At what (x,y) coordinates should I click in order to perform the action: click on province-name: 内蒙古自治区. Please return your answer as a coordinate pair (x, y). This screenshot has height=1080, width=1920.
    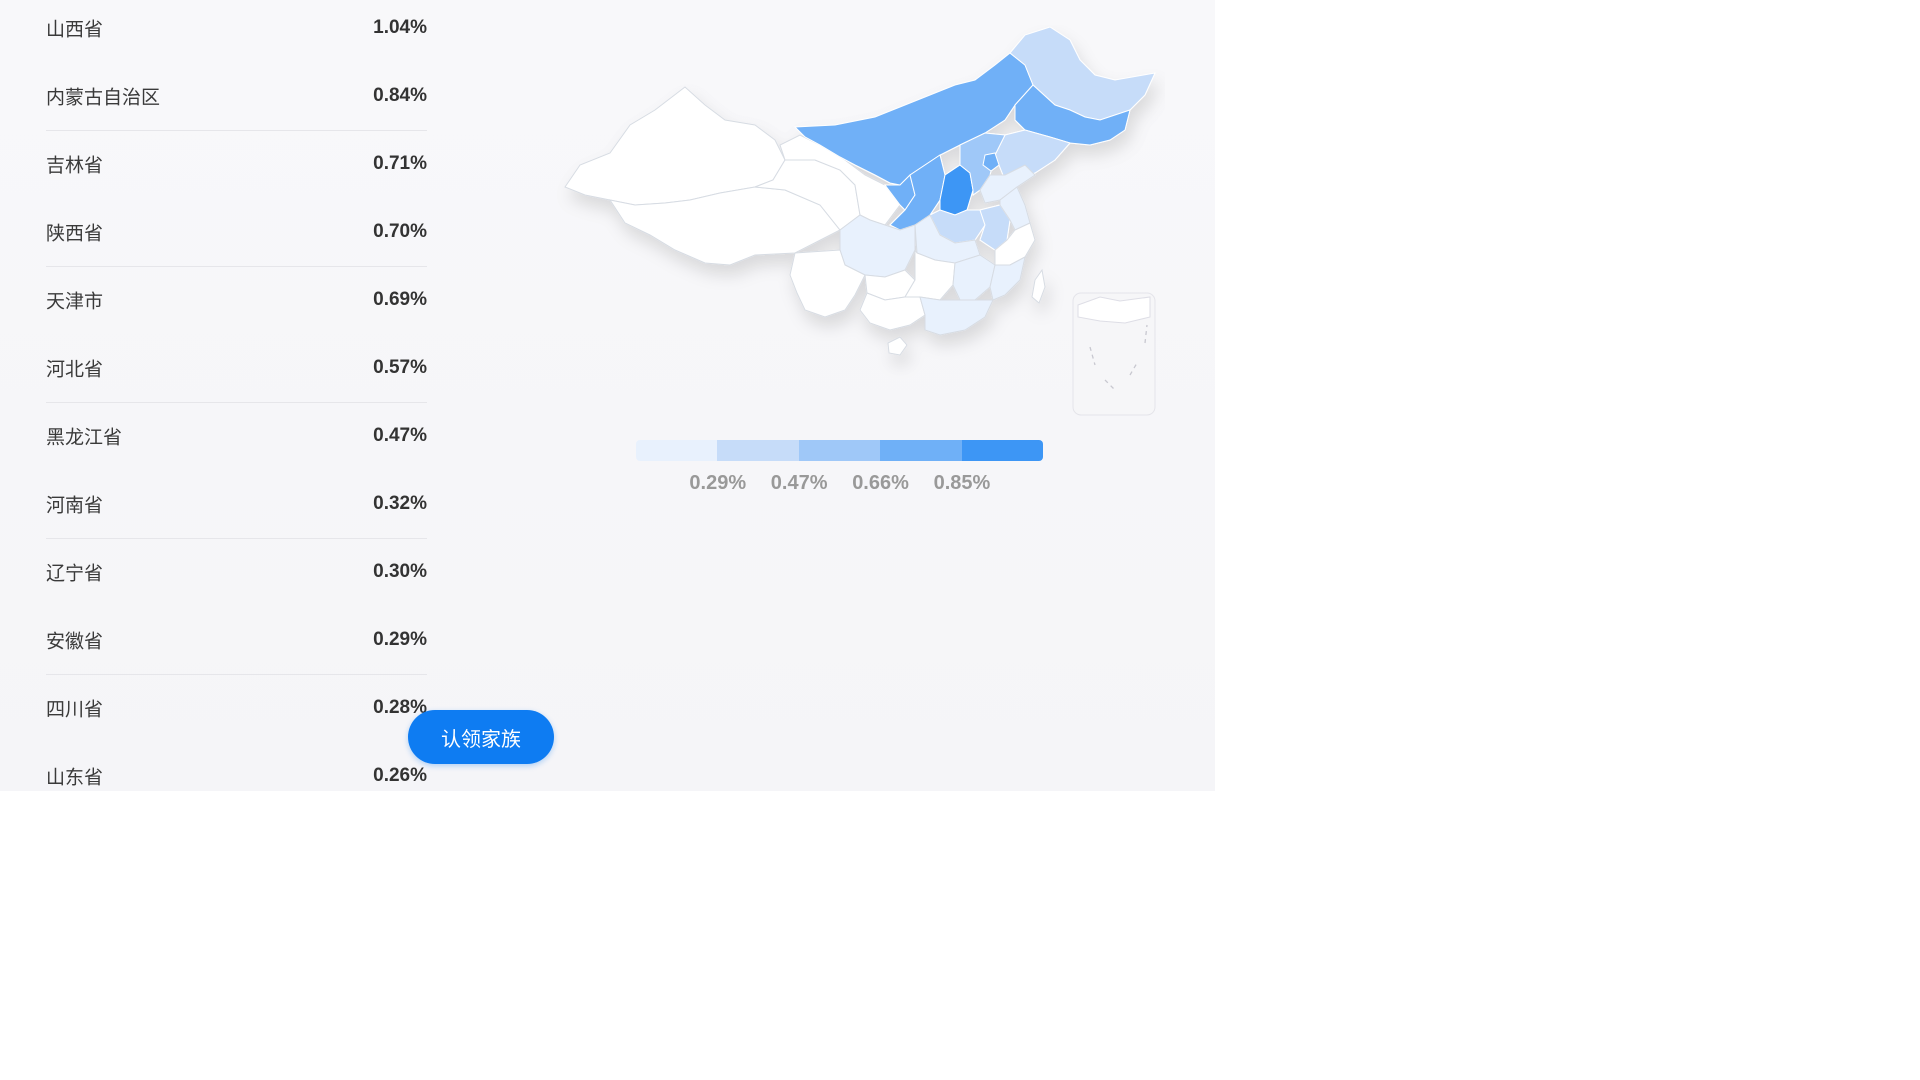
    Looking at the image, I should click on (103, 97).